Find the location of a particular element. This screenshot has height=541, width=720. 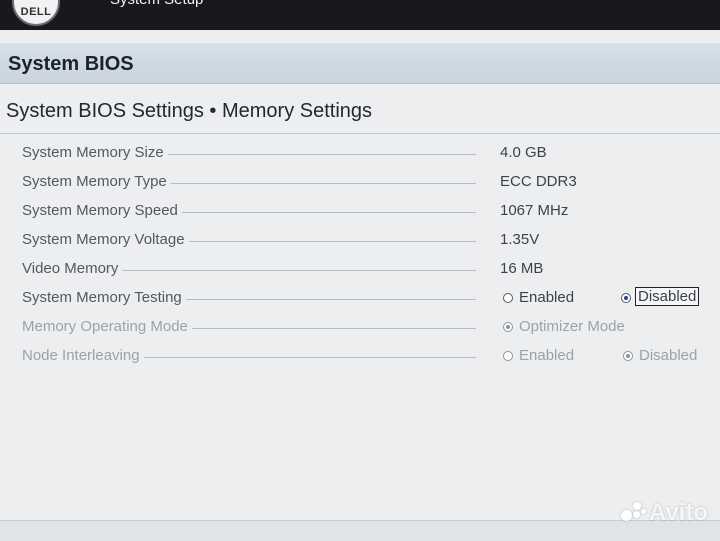

page-subtitle: System BIOS Settings • Memory Settings is located at coordinates (189, 111).